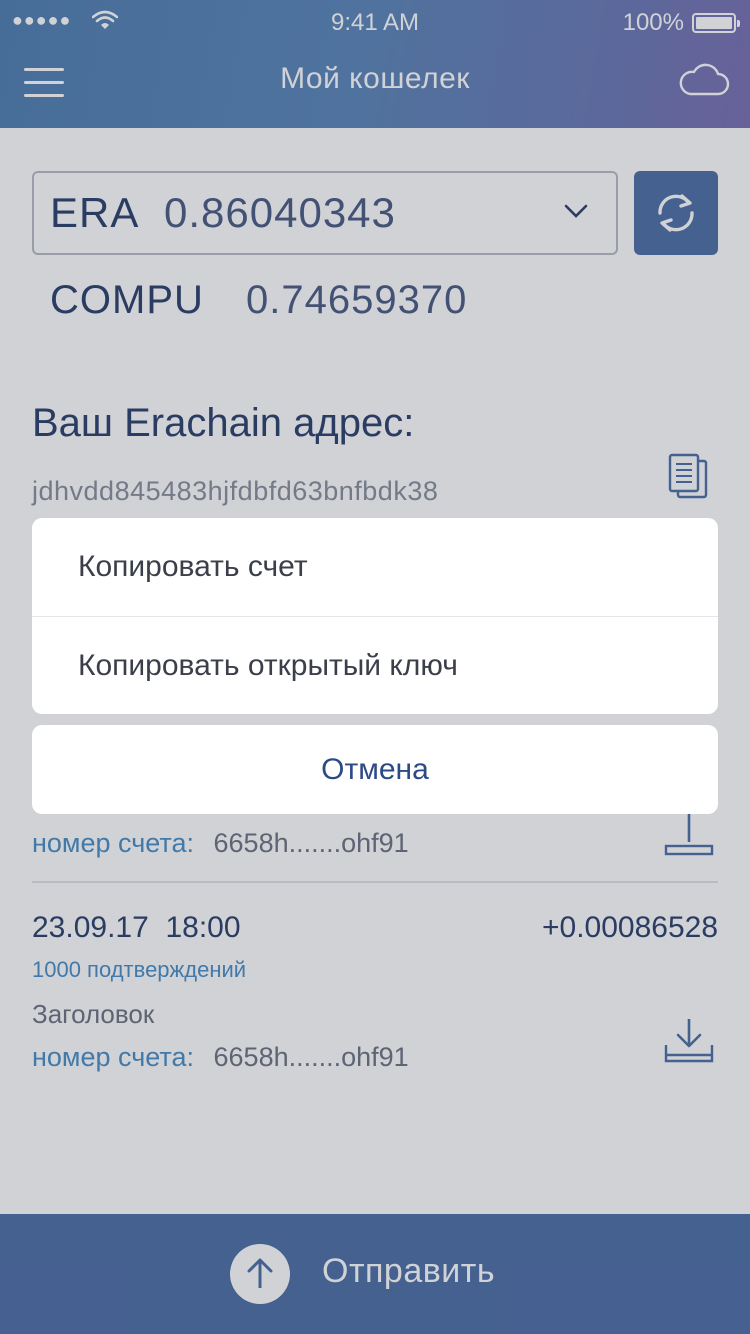 Image resolution: width=750 pixels, height=1334 pixels. What do you see at coordinates (375, 567) in the screenshot?
I see `copy-account-option: Копировать счет` at bounding box center [375, 567].